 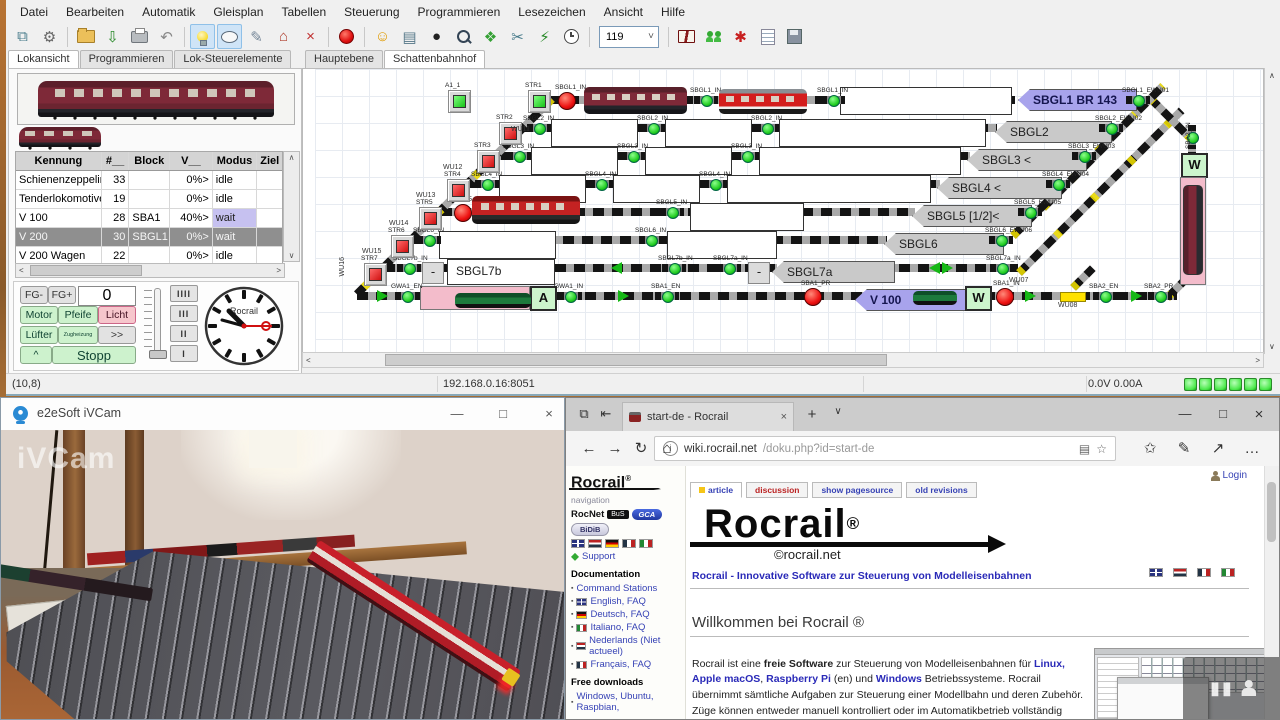 I want to click on bidib-badge: BiDiB, so click(x=590, y=530).